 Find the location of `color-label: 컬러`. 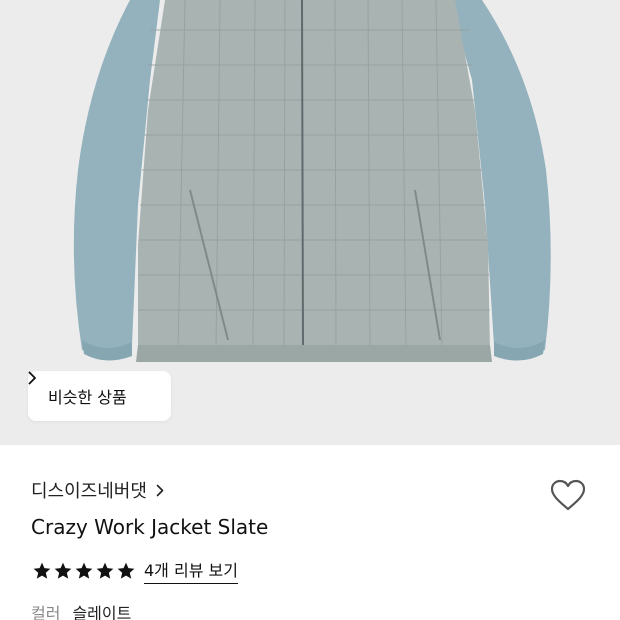

color-label: 컬러 is located at coordinates (46, 612).